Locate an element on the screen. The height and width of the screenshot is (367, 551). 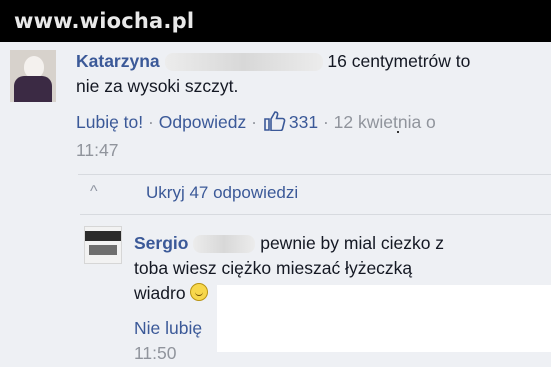
reply-link: Odpowiedz is located at coordinates (203, 122).